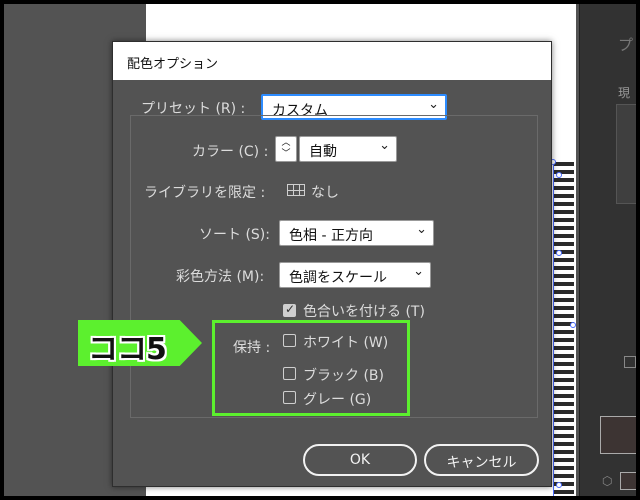 The width and height of the screenshot is (640, 500). I want to click on library-label: ライブラリを限定 :, so click(205, 193).